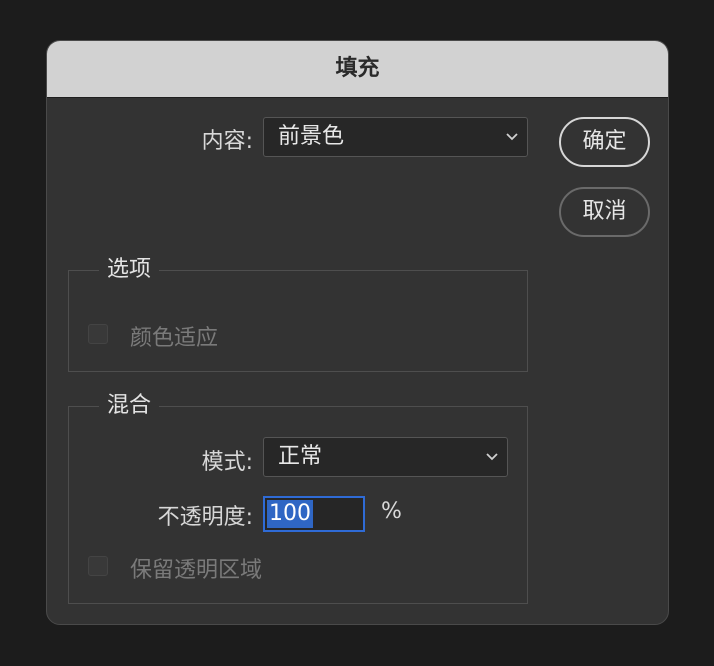 The image size is (714, 666). Describe the element at coordinates (314, 514) in the screenshot. I see `opacity-input: 100` at that location.